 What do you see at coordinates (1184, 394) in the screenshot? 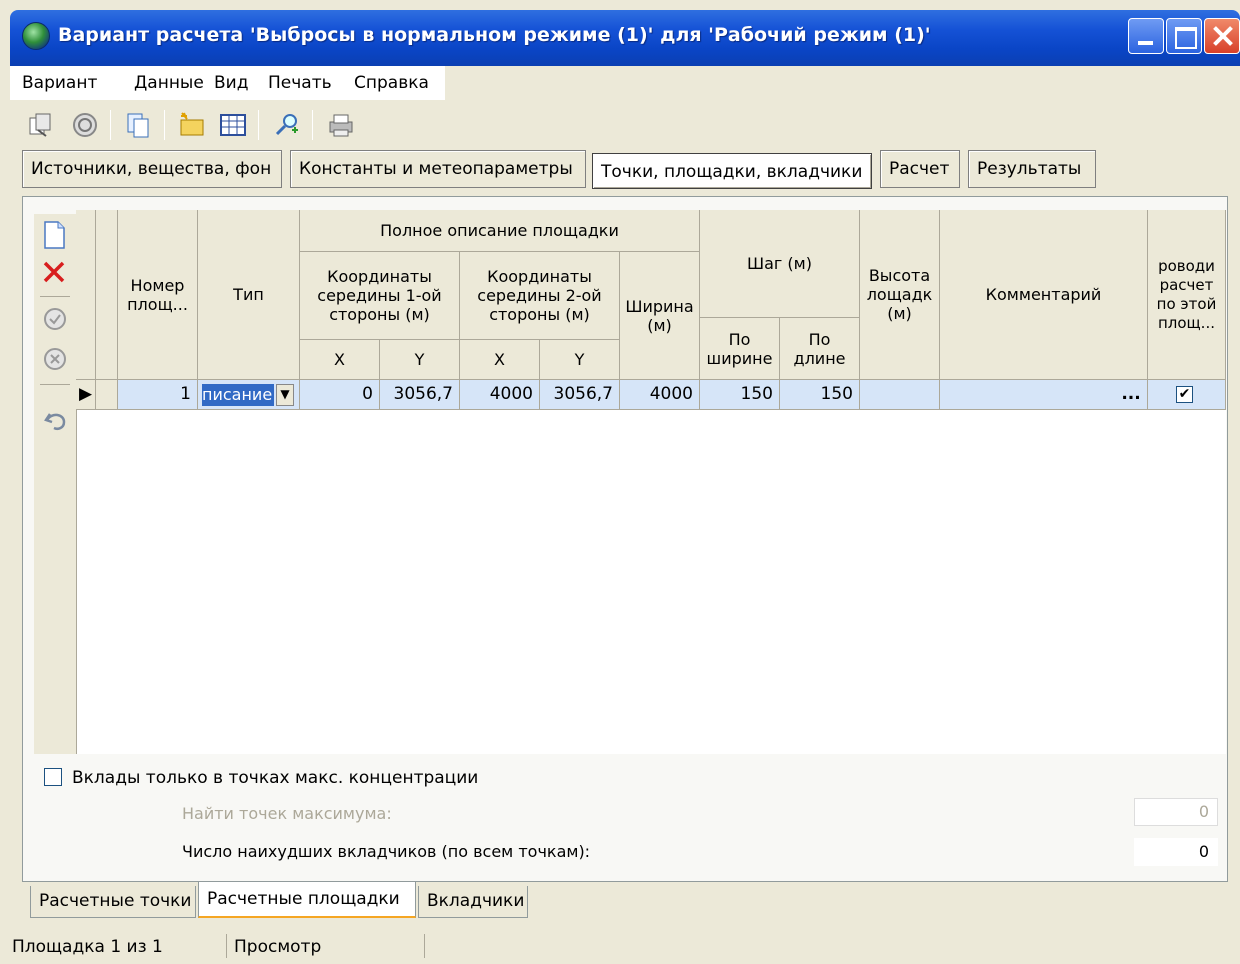
I see `calc-checkbox: ✔` at bounding box center [1184, 394].